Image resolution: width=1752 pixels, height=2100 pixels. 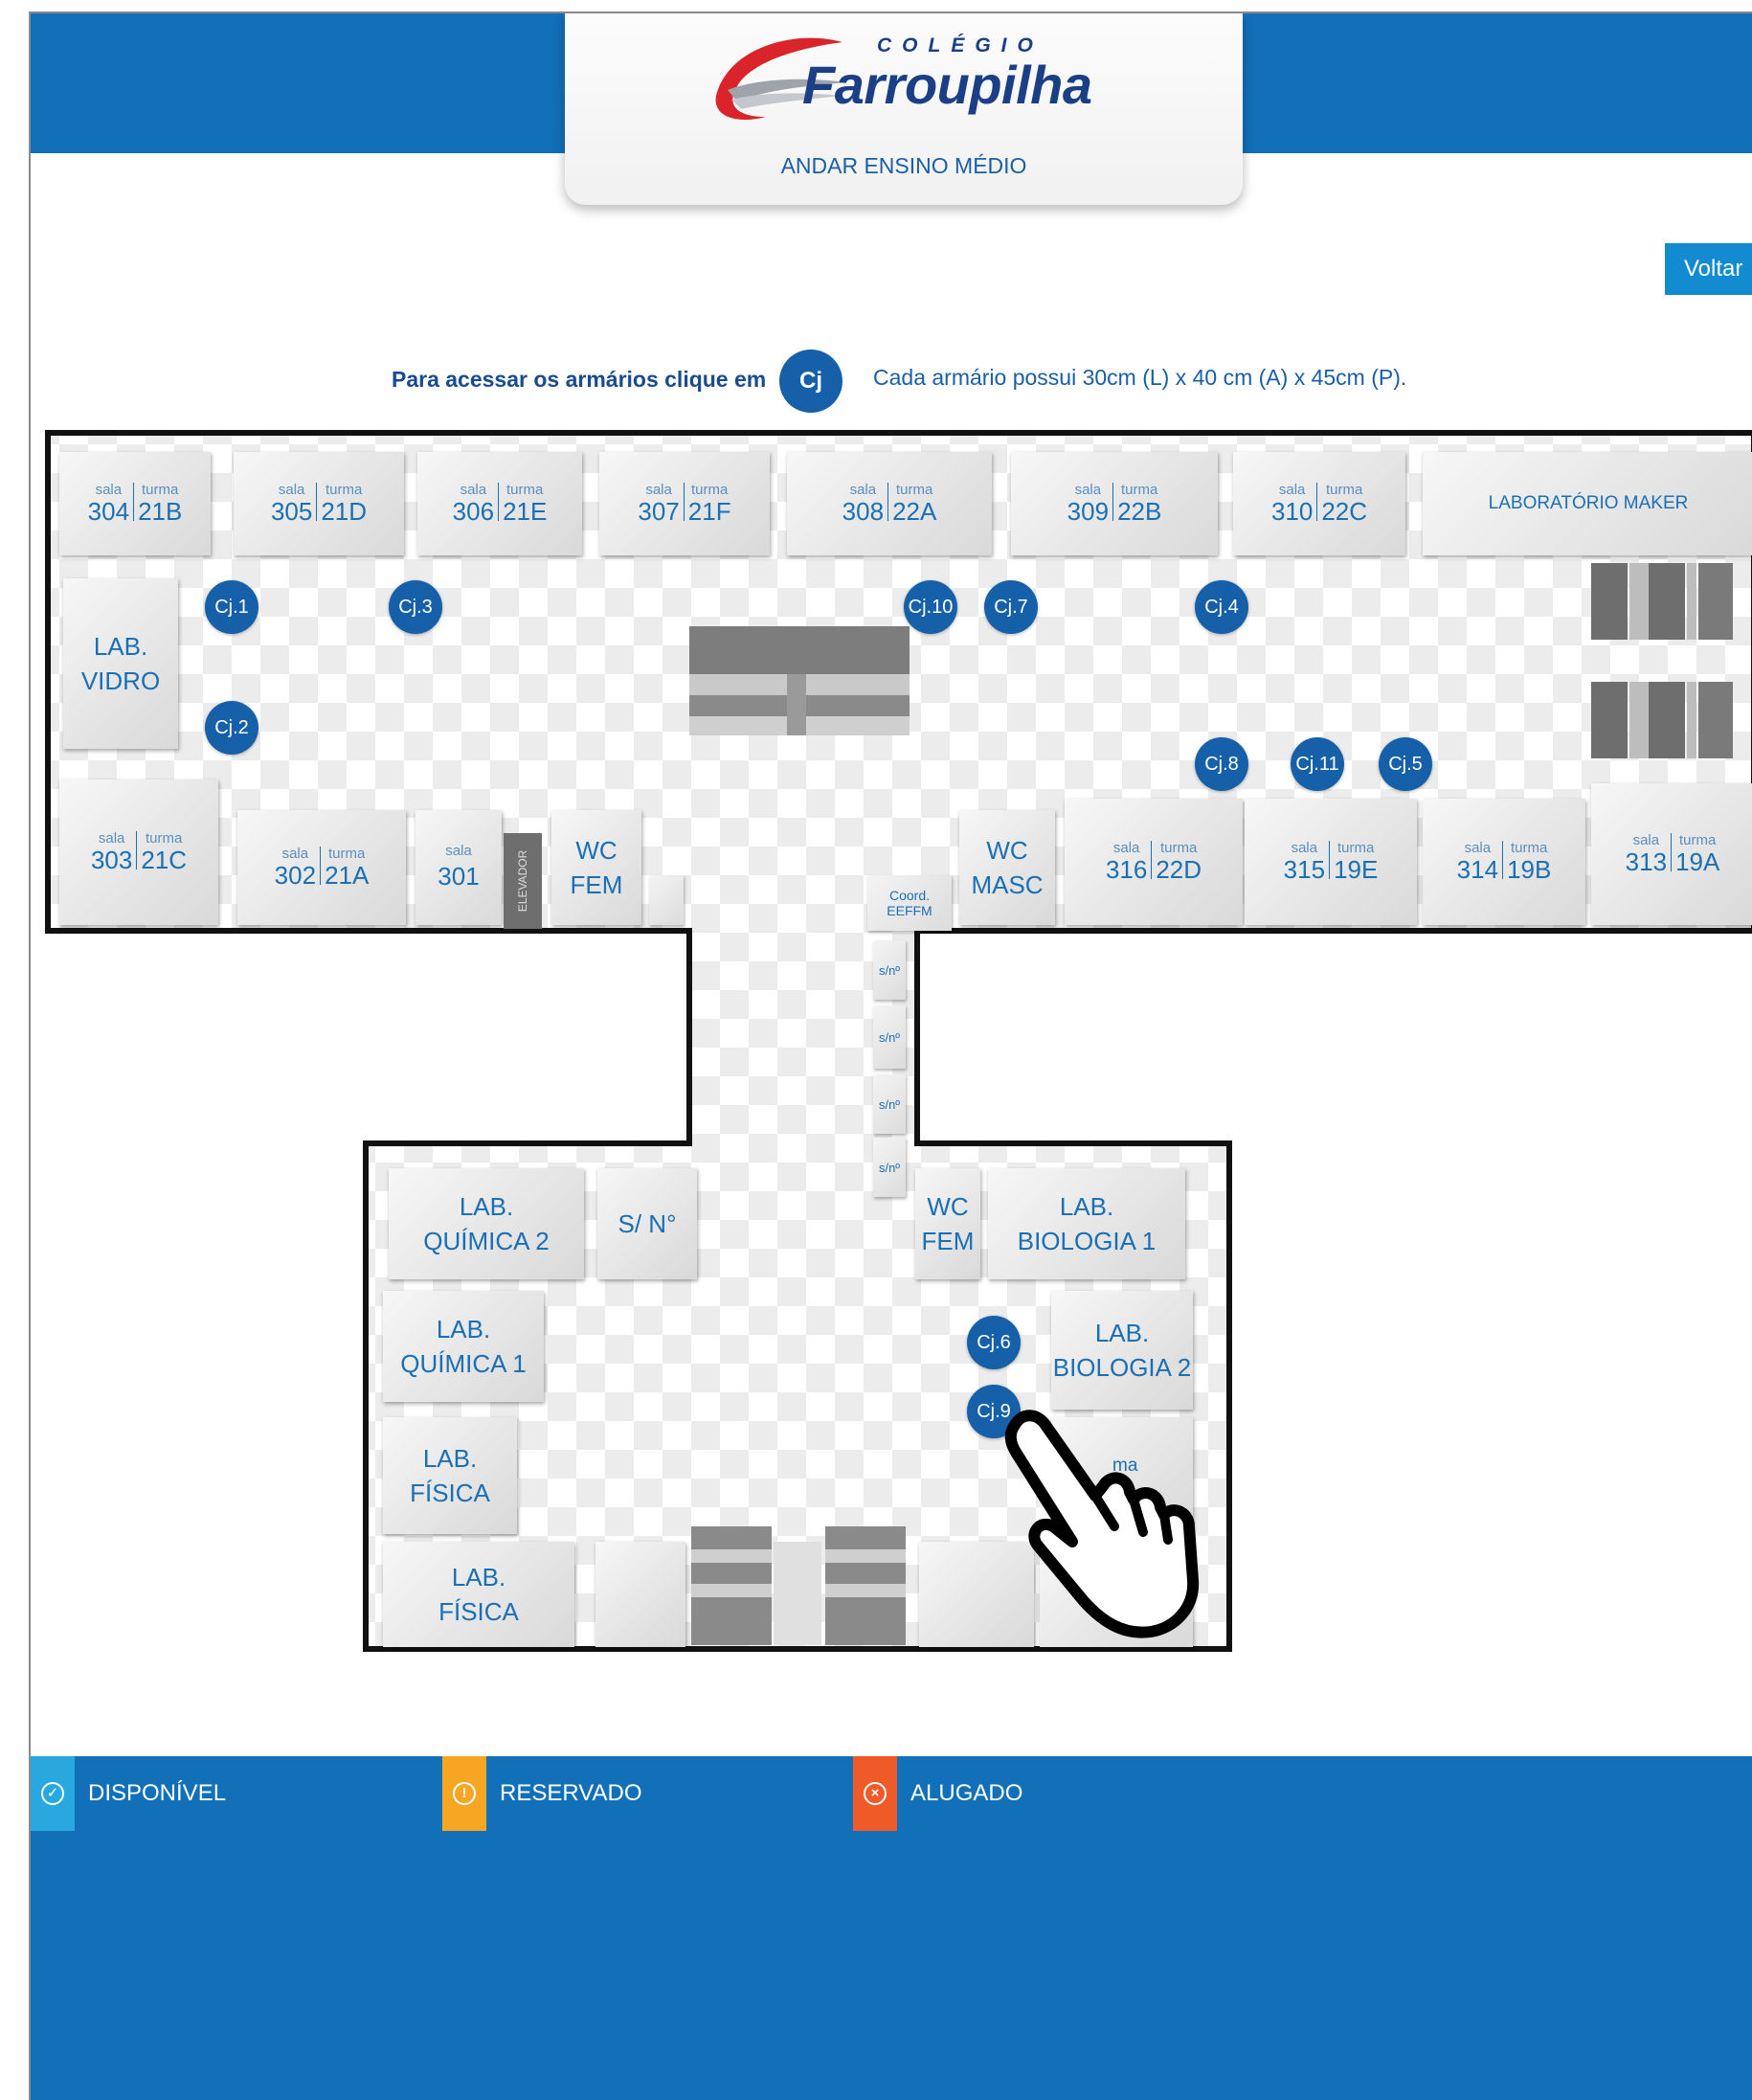 I want to click on lab-name: QUÍMICA 1, so click(x=463, y=1364).